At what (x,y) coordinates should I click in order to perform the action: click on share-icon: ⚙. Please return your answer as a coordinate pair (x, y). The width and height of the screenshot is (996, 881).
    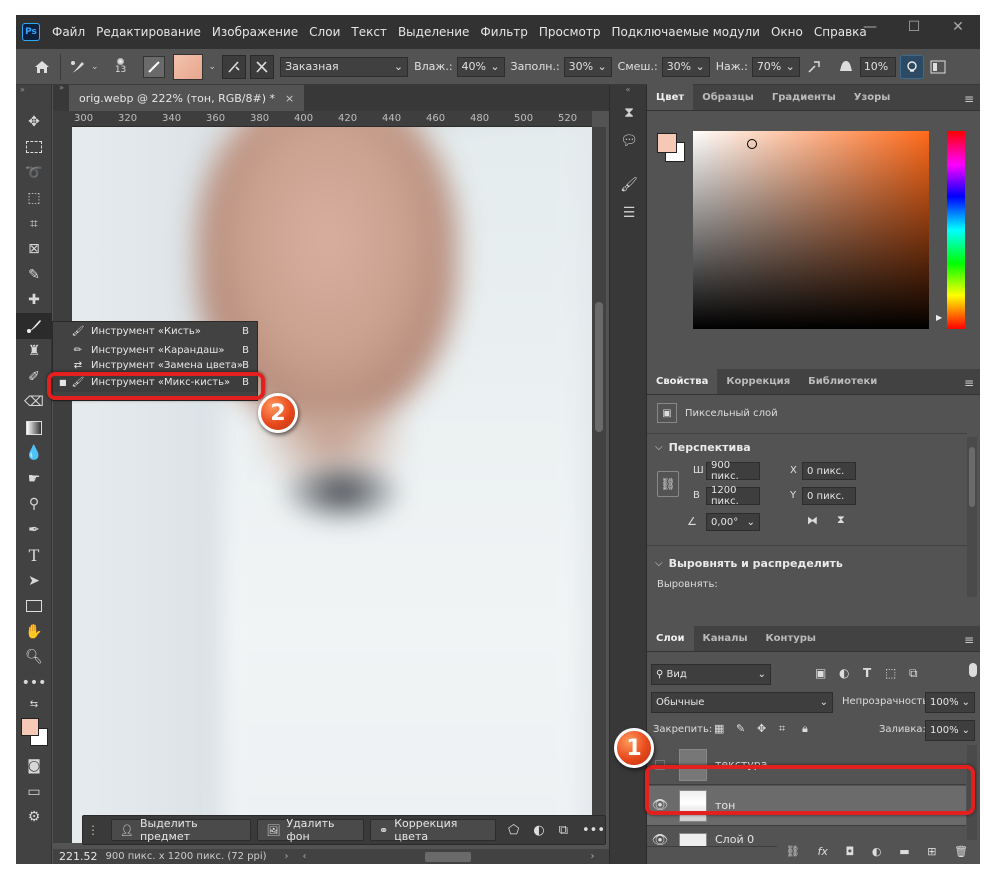
    Looking at the image, I should click on (34, 818).